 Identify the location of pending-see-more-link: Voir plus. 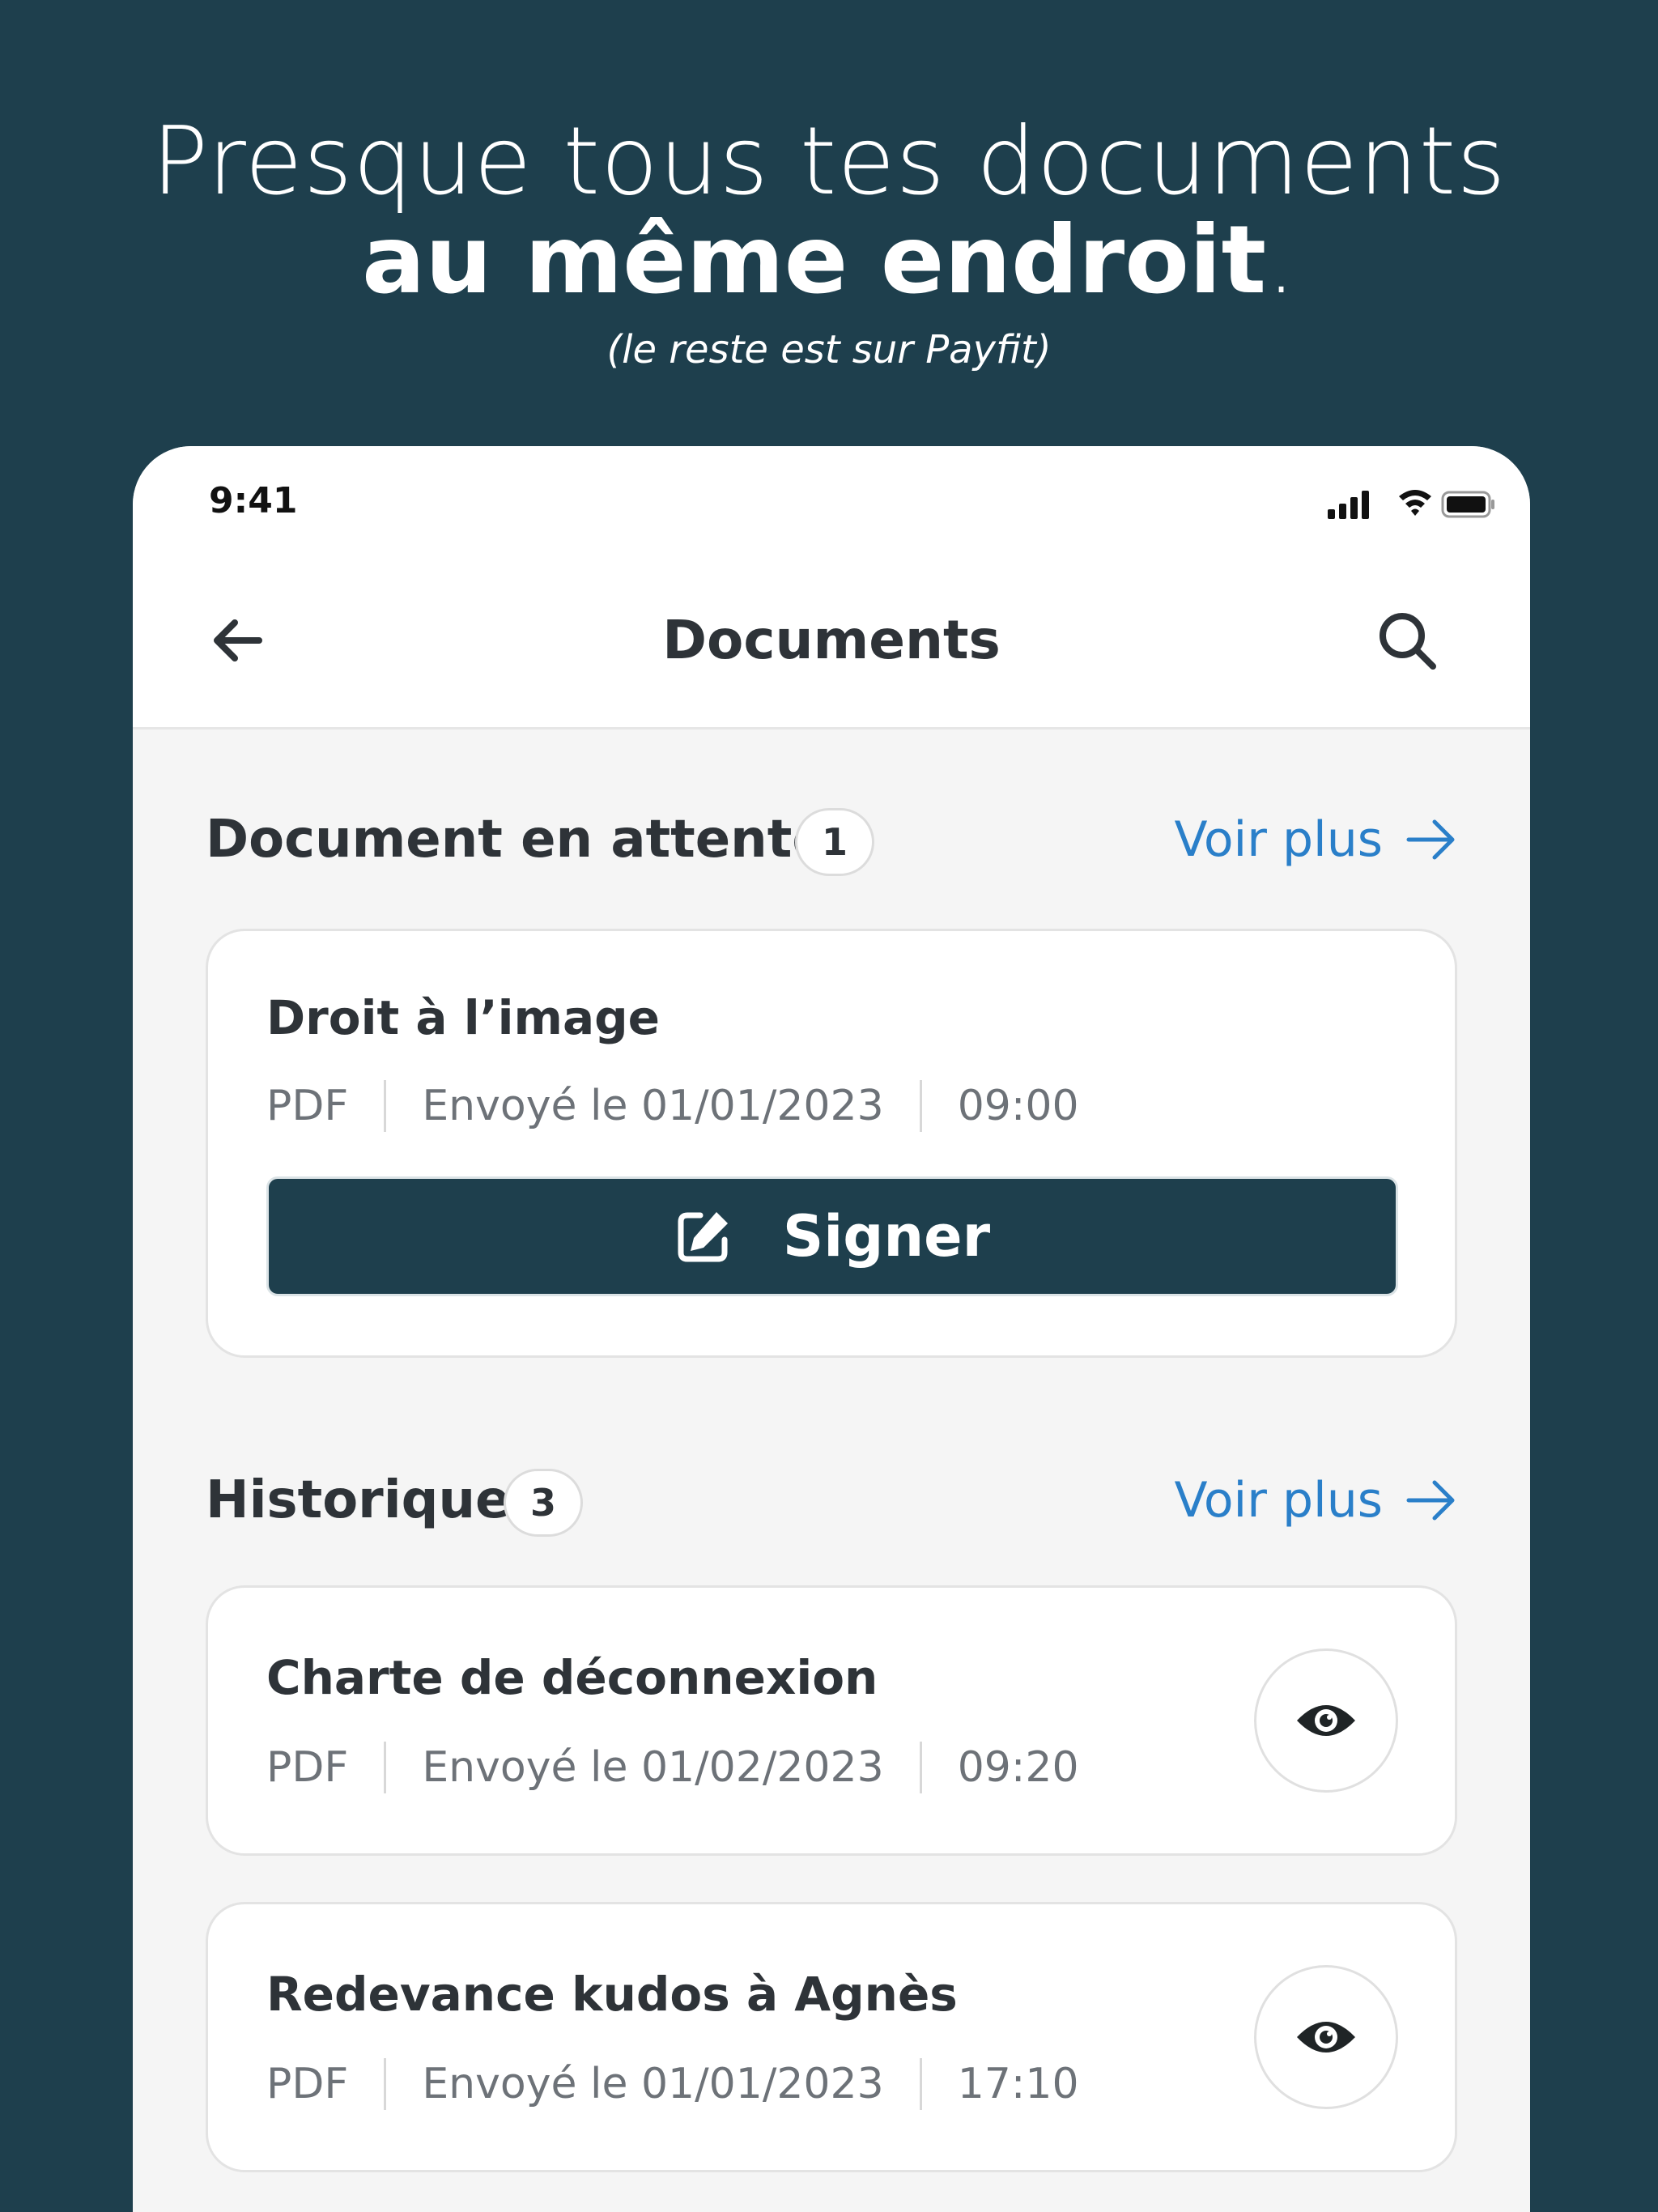
(1315, 840).